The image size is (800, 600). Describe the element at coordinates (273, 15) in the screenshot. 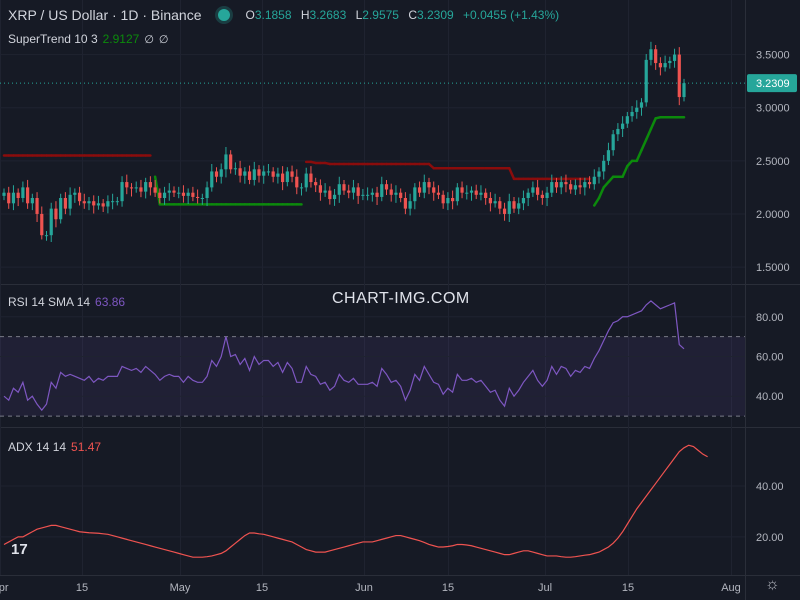

I see `open-value: 3.1858` at that location.